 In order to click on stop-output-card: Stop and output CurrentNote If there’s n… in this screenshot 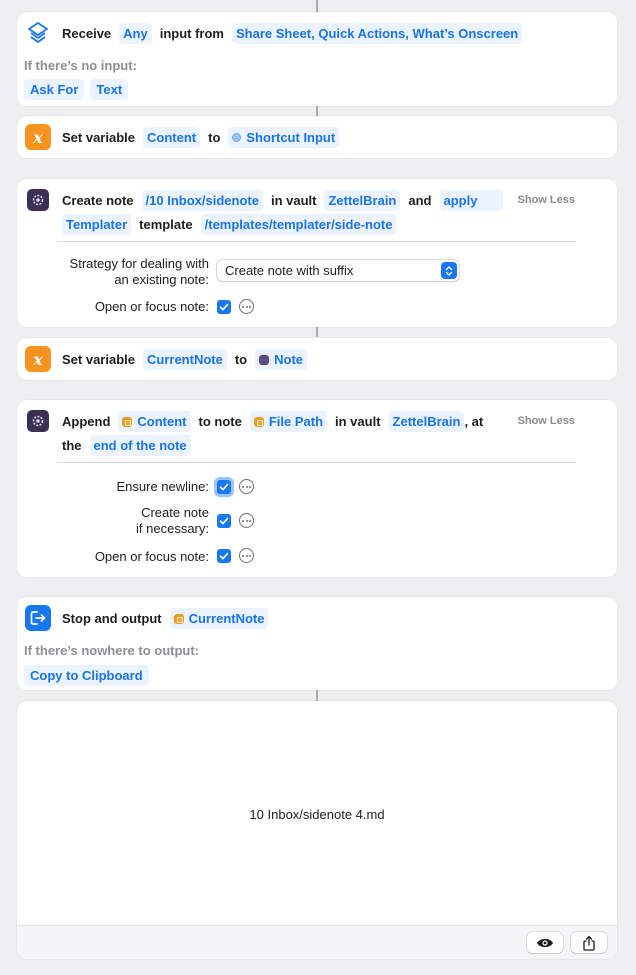, I will do `click(317, 643)`.